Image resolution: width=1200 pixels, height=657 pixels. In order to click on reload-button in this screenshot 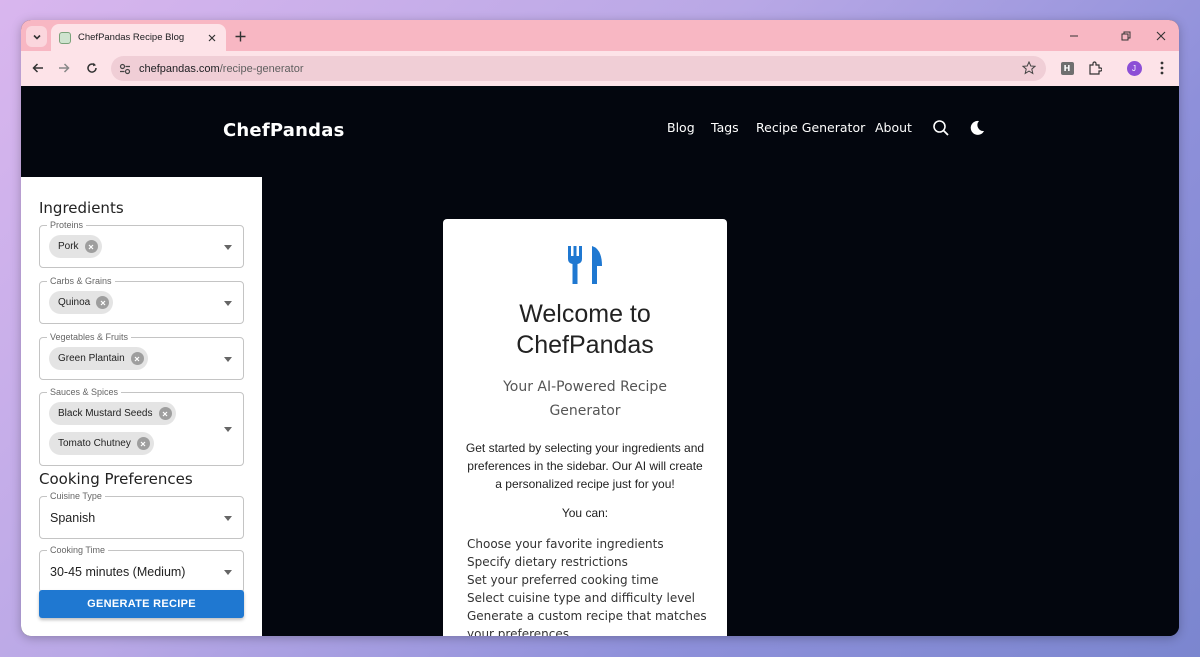, I will do `click(92, 68)`.